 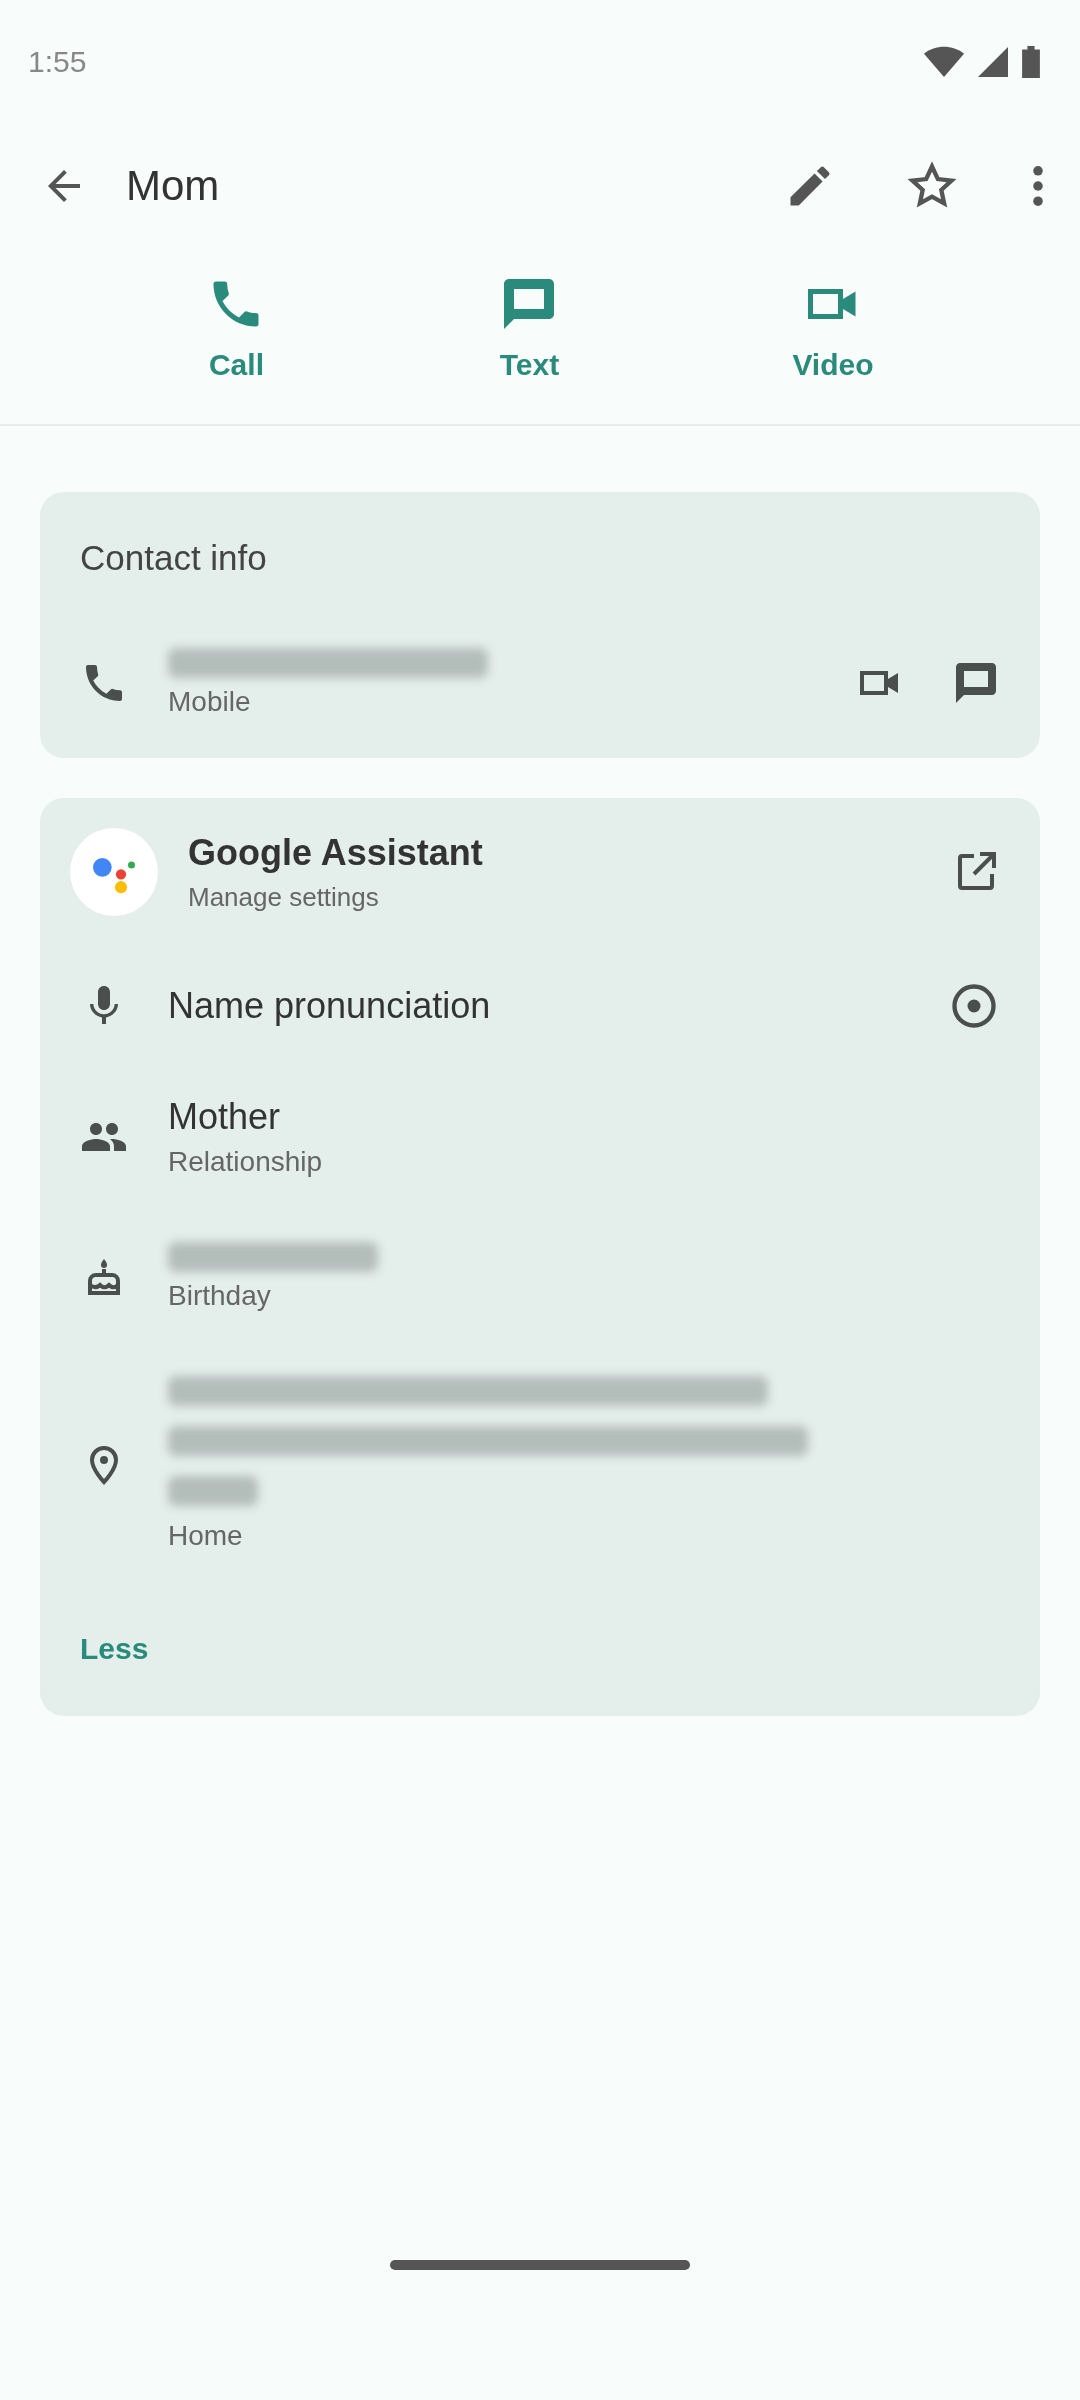 What do you see at coordinates (284, 897) in the screenshot?
I see `assistant-subtitle: Manage settings` at bounding box center [284, 897].